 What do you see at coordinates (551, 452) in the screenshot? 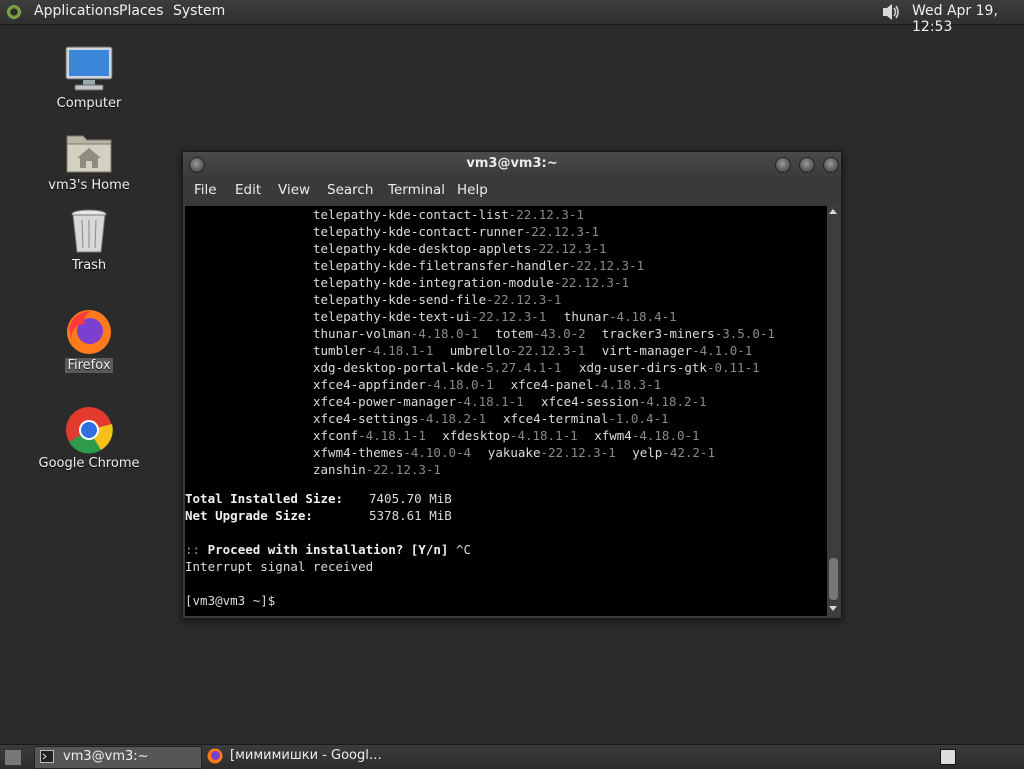
I see `package-entry: yakuake-22.12.3-1` at bounding box center [551, 452].